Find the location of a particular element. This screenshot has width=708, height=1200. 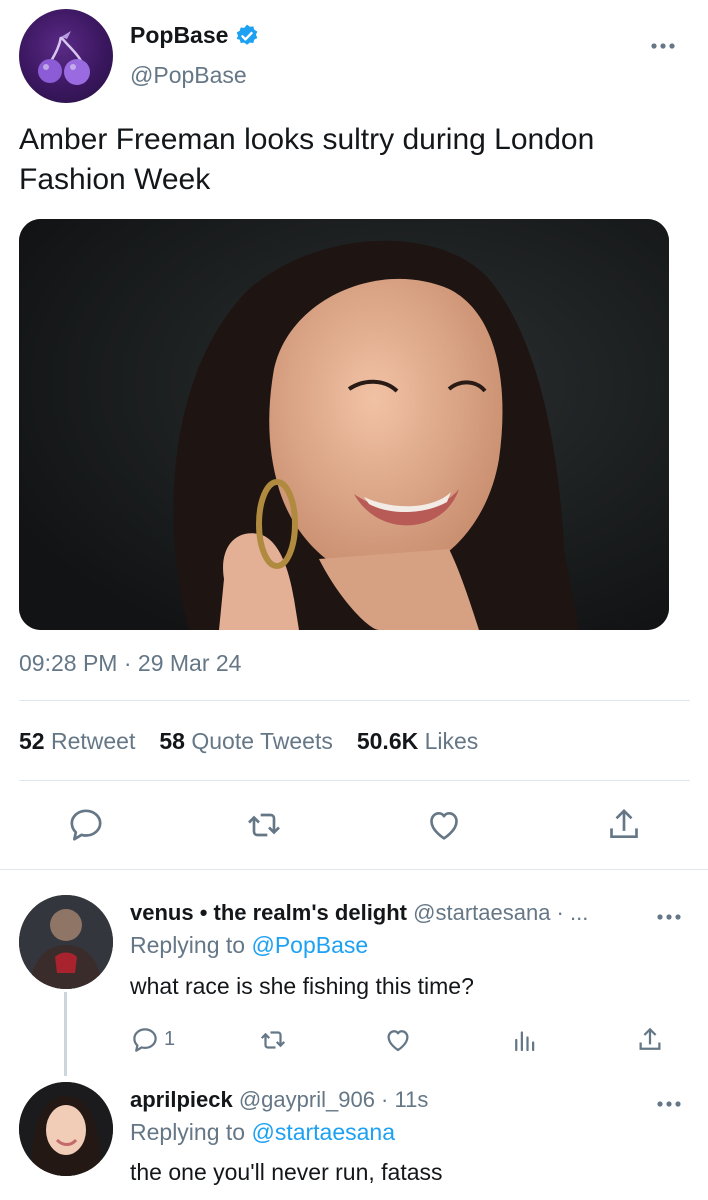

reply-header: aprilpieck @gaypril_906 · 11s is located at coordinates (279, 1100).